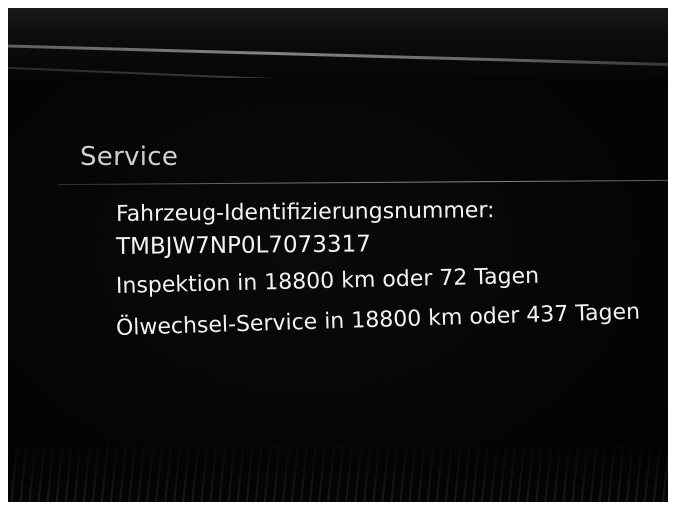 The image size is (676, 510). I want to click on page-title: Service, so click(129, 157).